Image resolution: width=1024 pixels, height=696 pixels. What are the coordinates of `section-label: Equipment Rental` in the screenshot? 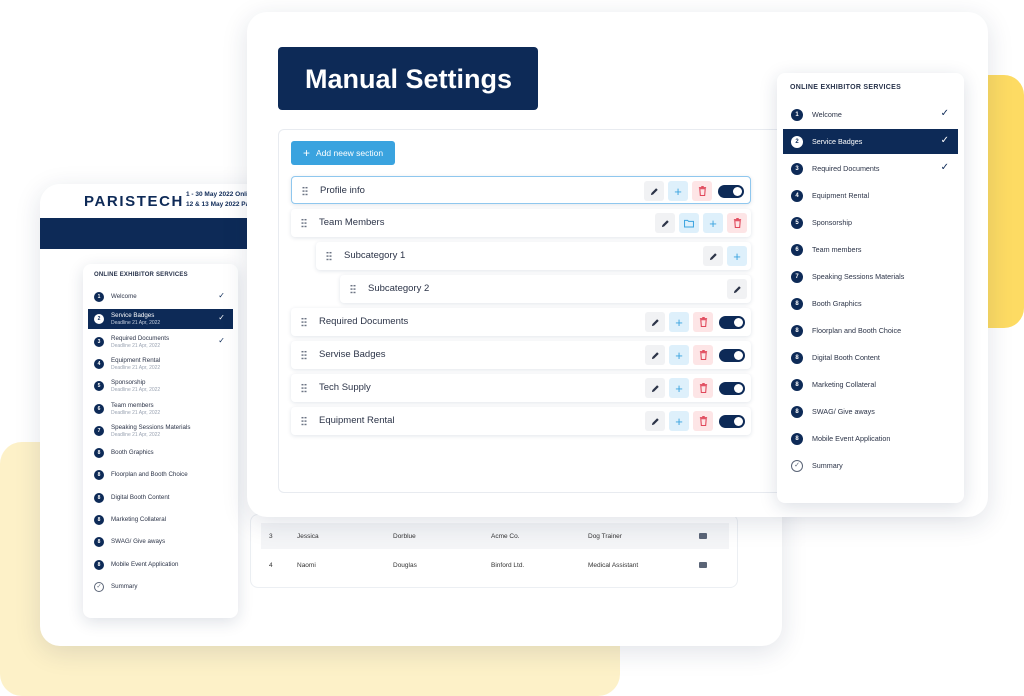 It's located at (357, 420).